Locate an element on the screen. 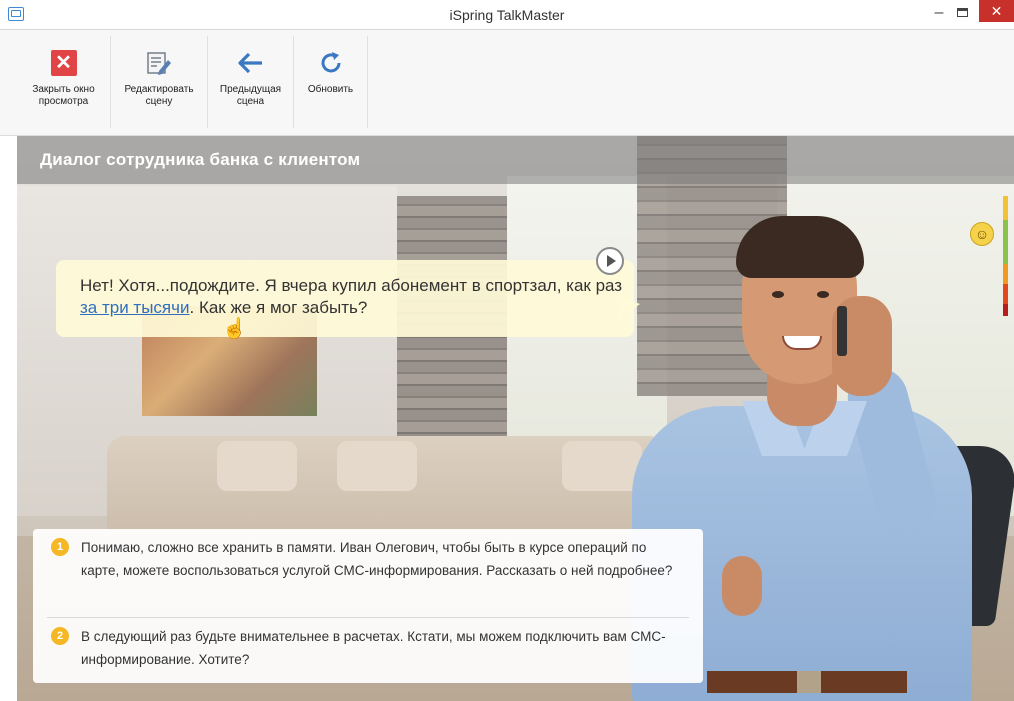 The height and width of the screenshot is (701, 1014). speech-link: за три тысячи is located at coordinates (135, 307).